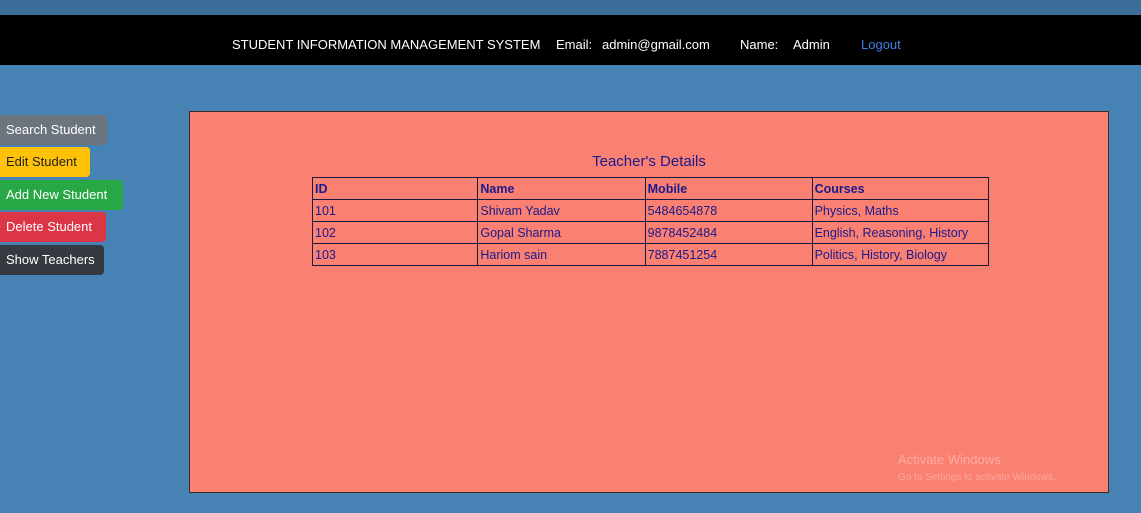  Describe the element at coordinates (977, 477) in the screenshot. I see `activate-windows-subtitle: Go to Settings to activate Windows.` at that location.